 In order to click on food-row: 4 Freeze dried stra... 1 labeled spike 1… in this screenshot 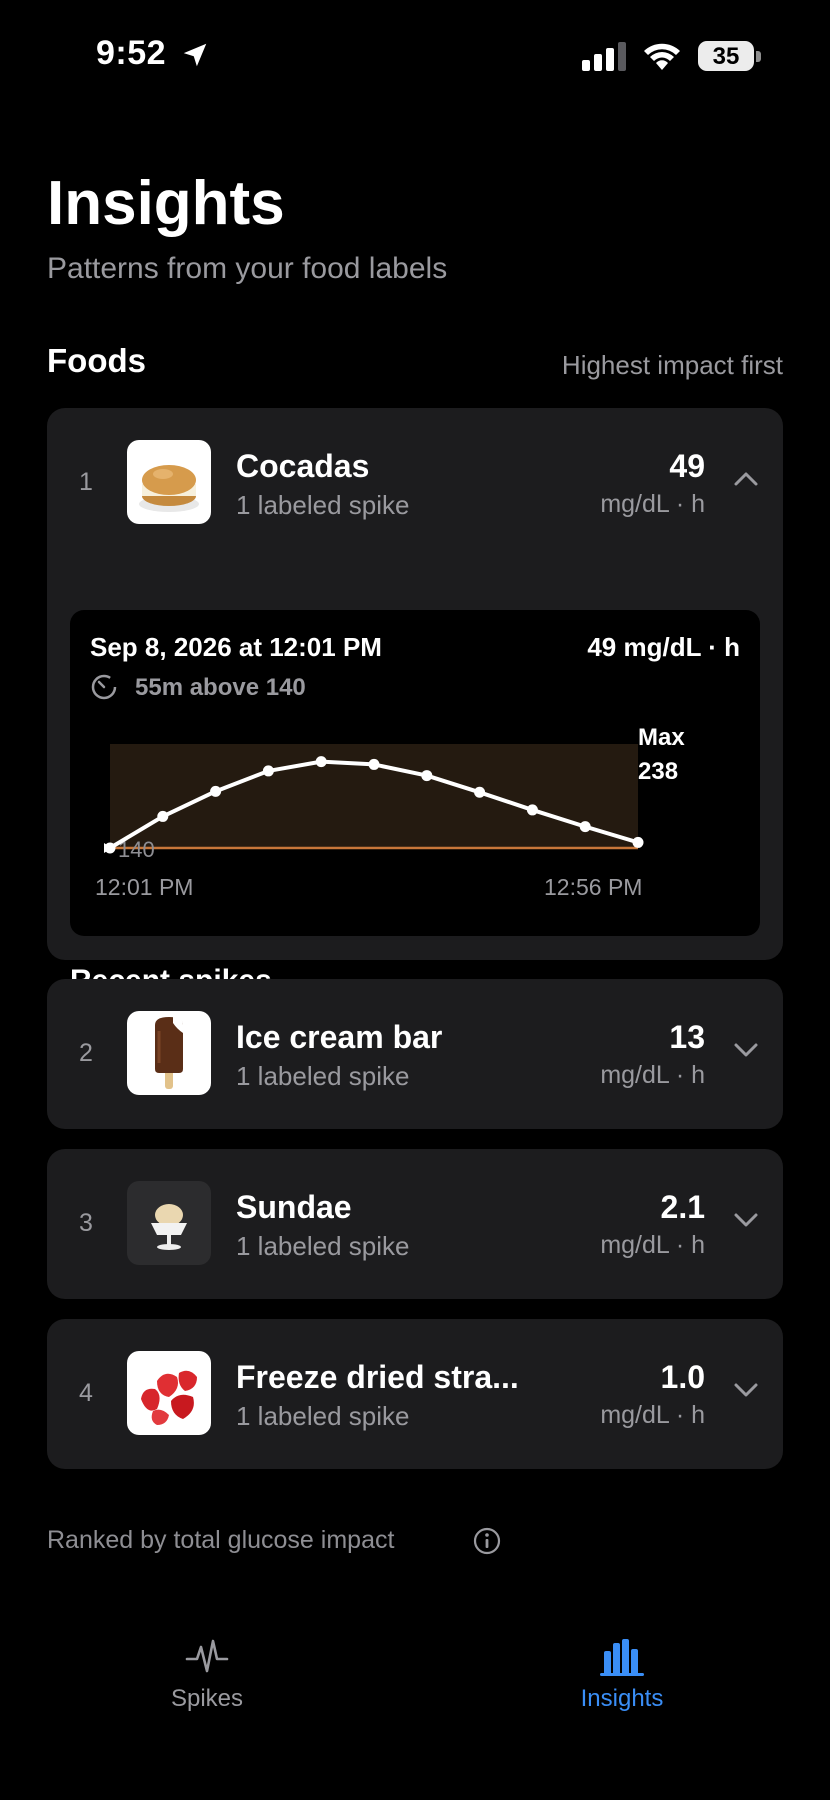, I will do `click(415, 1394)`.